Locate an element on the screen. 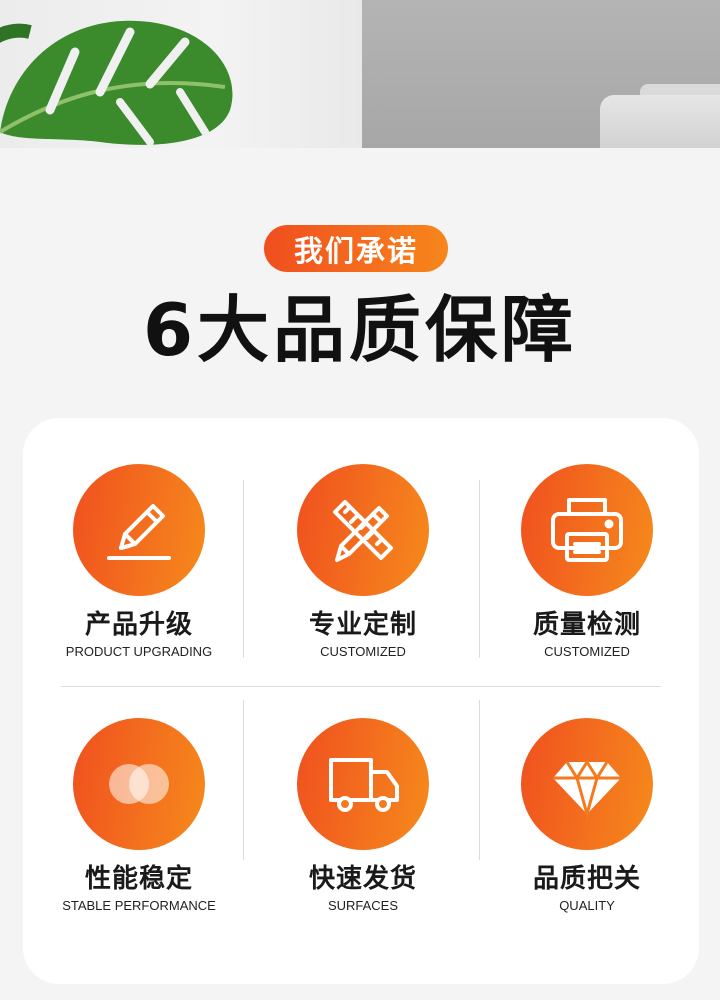  hero-banner is located at coordinates (360, 74).